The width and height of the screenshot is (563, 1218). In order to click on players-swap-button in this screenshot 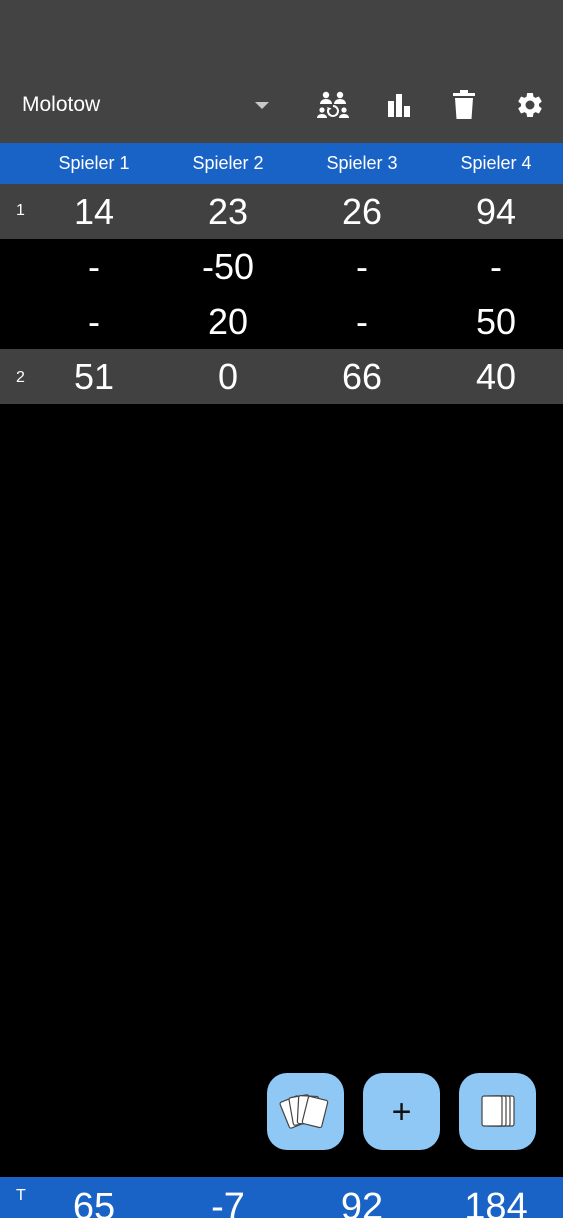, I will do `click(333, 105)`.